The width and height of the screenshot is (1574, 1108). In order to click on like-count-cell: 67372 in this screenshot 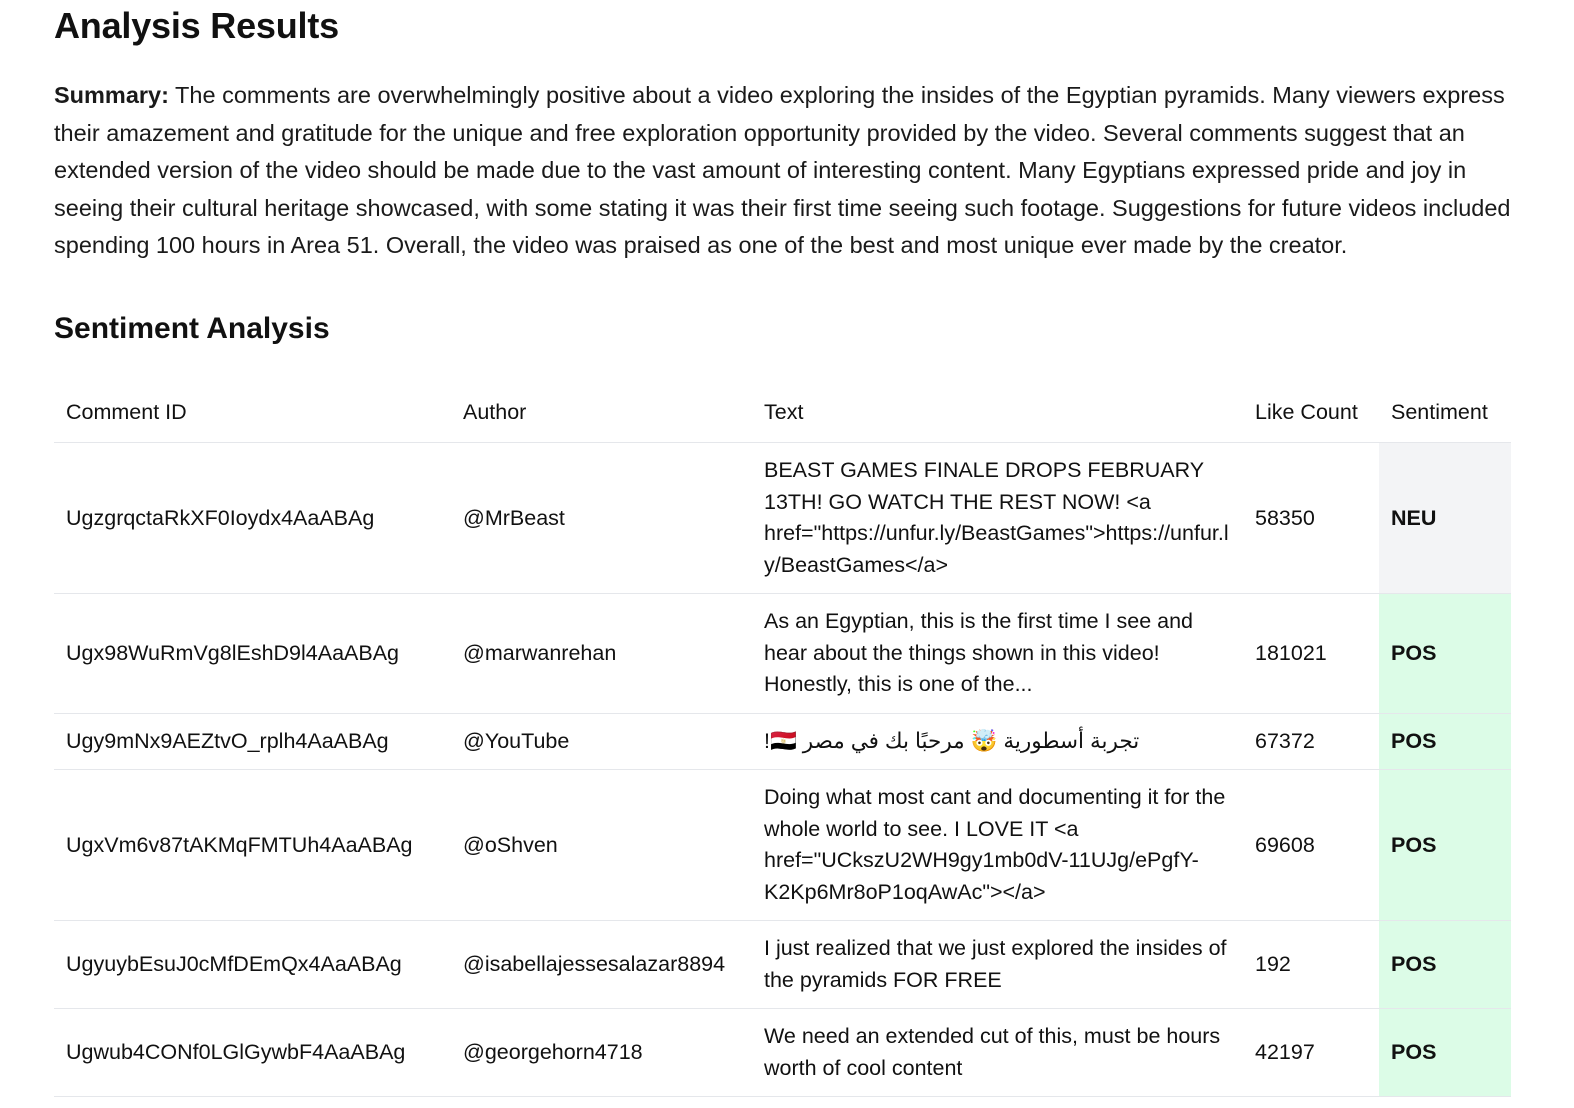, I will do `click(1311, 742)`.